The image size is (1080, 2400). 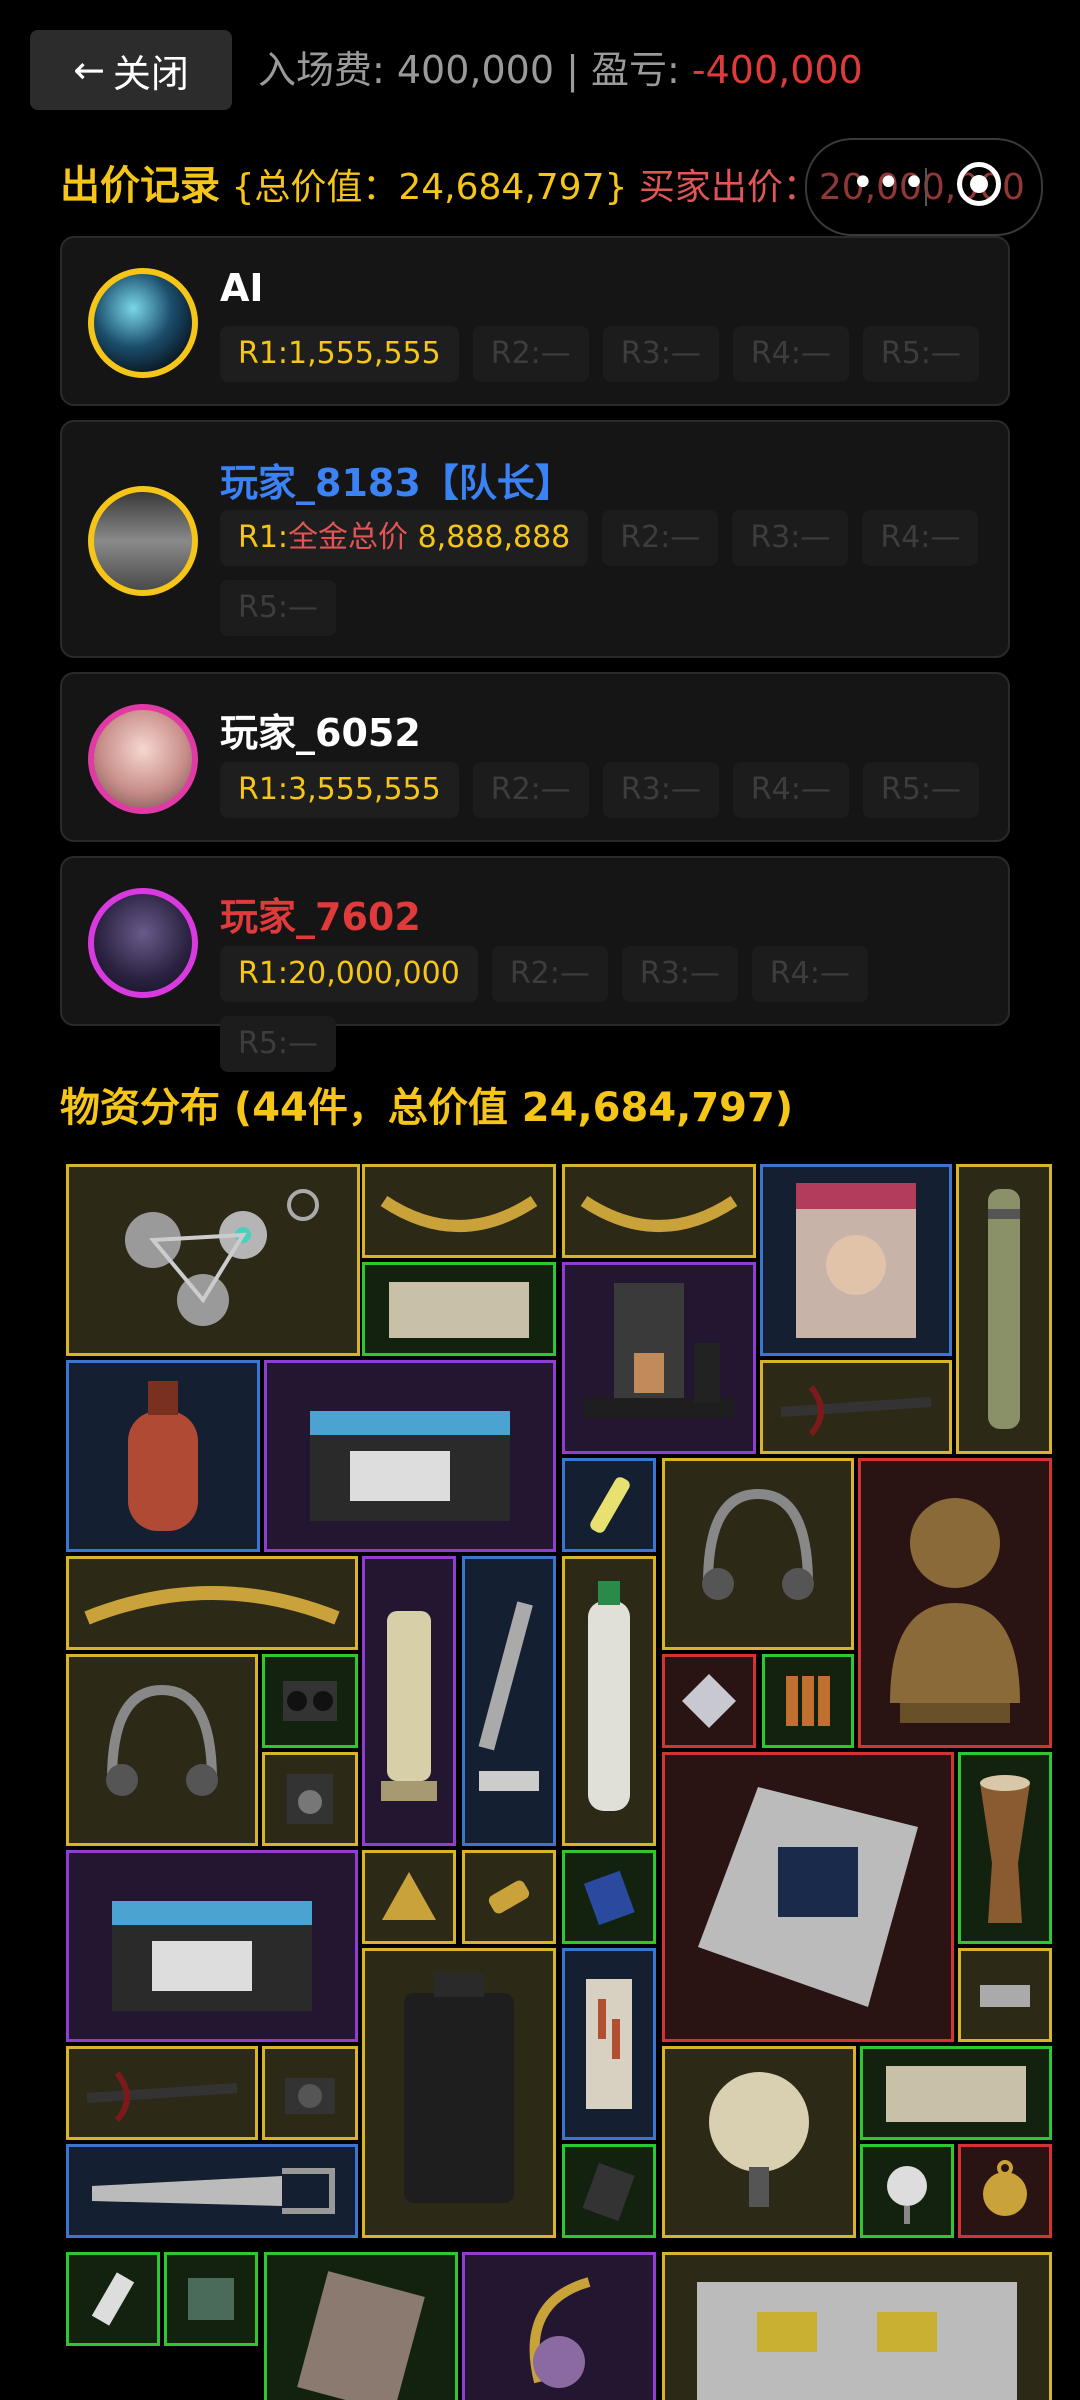 I want to click on item-radio, so click(x=310, y=1799).